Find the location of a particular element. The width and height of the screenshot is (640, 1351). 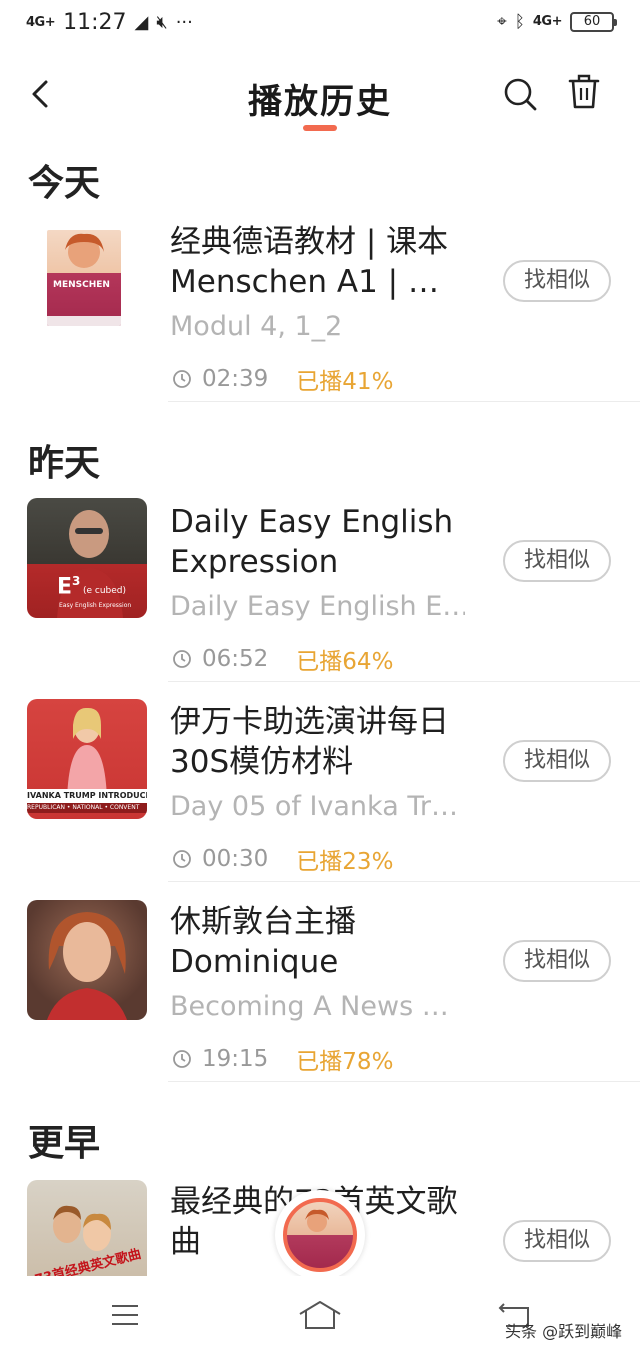

section-title-today: 今天 is located at coordinates (64, 183).